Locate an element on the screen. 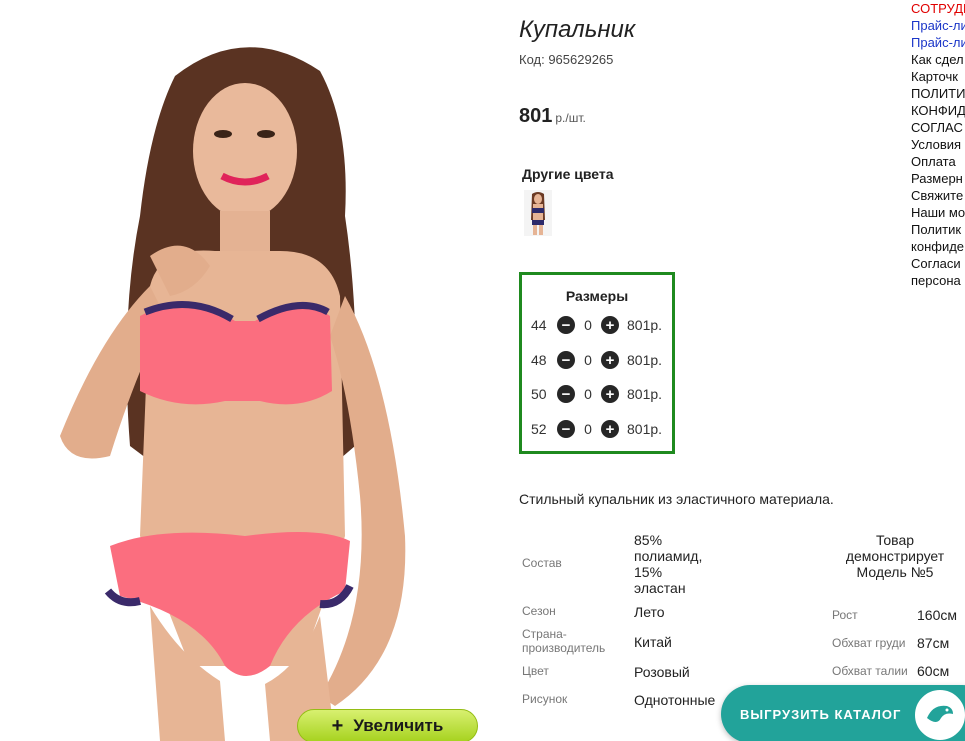 The width and height of the screenshot is (965, 741). thumbnail-icon is located at coordinates (538, 213).